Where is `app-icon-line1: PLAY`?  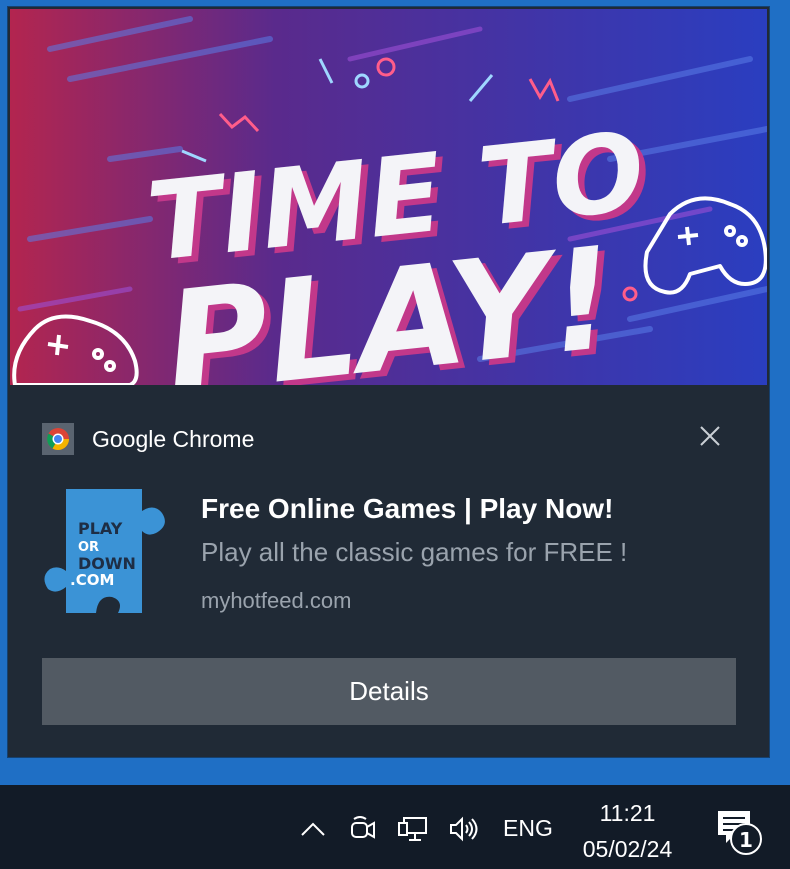 app-icon-line1: PLAY is located at coordinates (100, 528).